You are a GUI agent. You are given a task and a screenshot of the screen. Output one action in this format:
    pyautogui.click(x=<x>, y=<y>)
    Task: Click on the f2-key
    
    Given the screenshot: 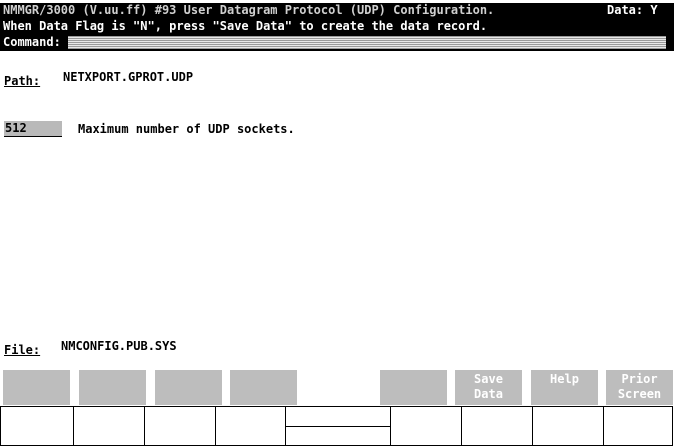 What is the action you would take?
    pyautogui.click(x=112, y=387)
    